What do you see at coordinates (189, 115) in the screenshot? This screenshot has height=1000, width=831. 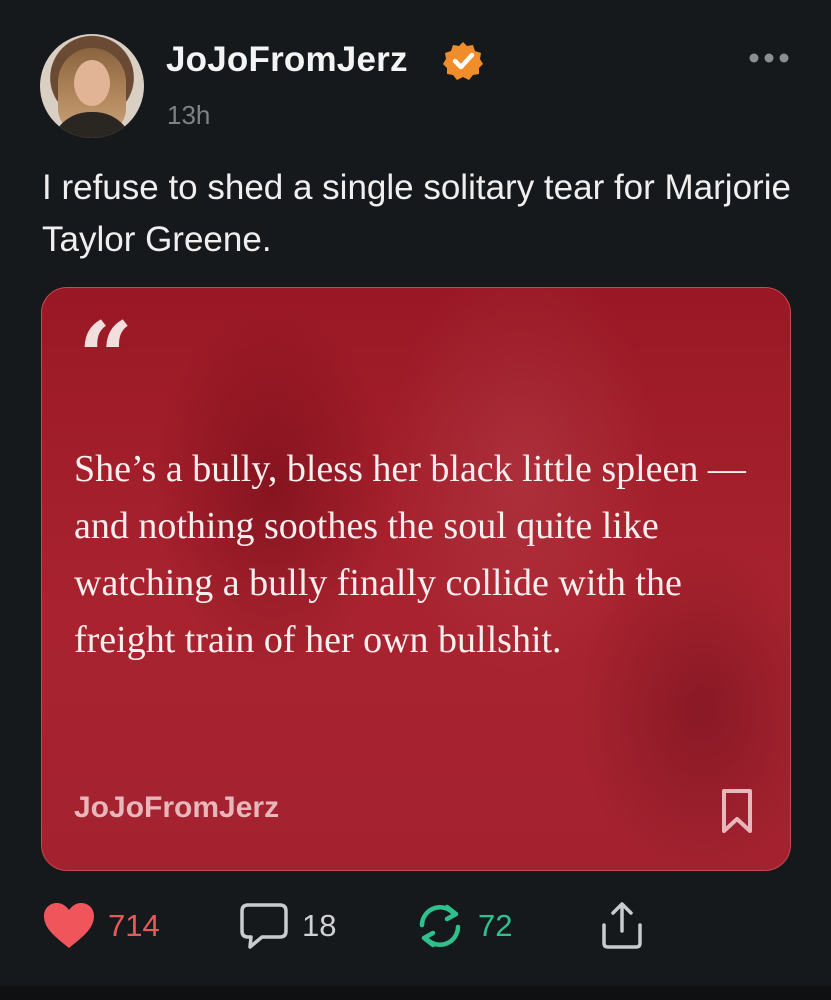 I see `post-timestamp: 13h` at bounding box center [189, 115].